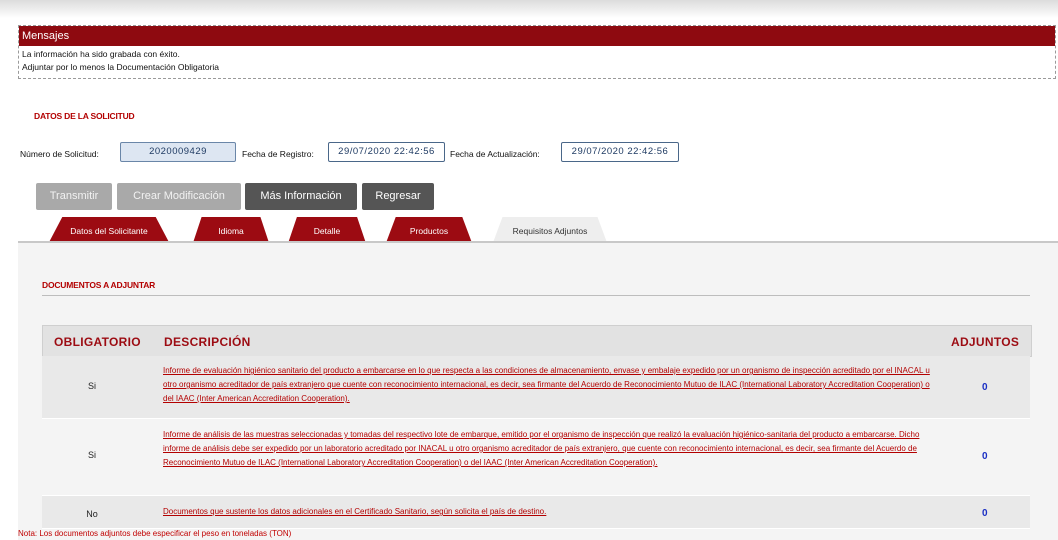 The height and width of the screenshot is (540, 1058). I want to click on header-adjuntos: ADJUNTOS, so click(985, 342).